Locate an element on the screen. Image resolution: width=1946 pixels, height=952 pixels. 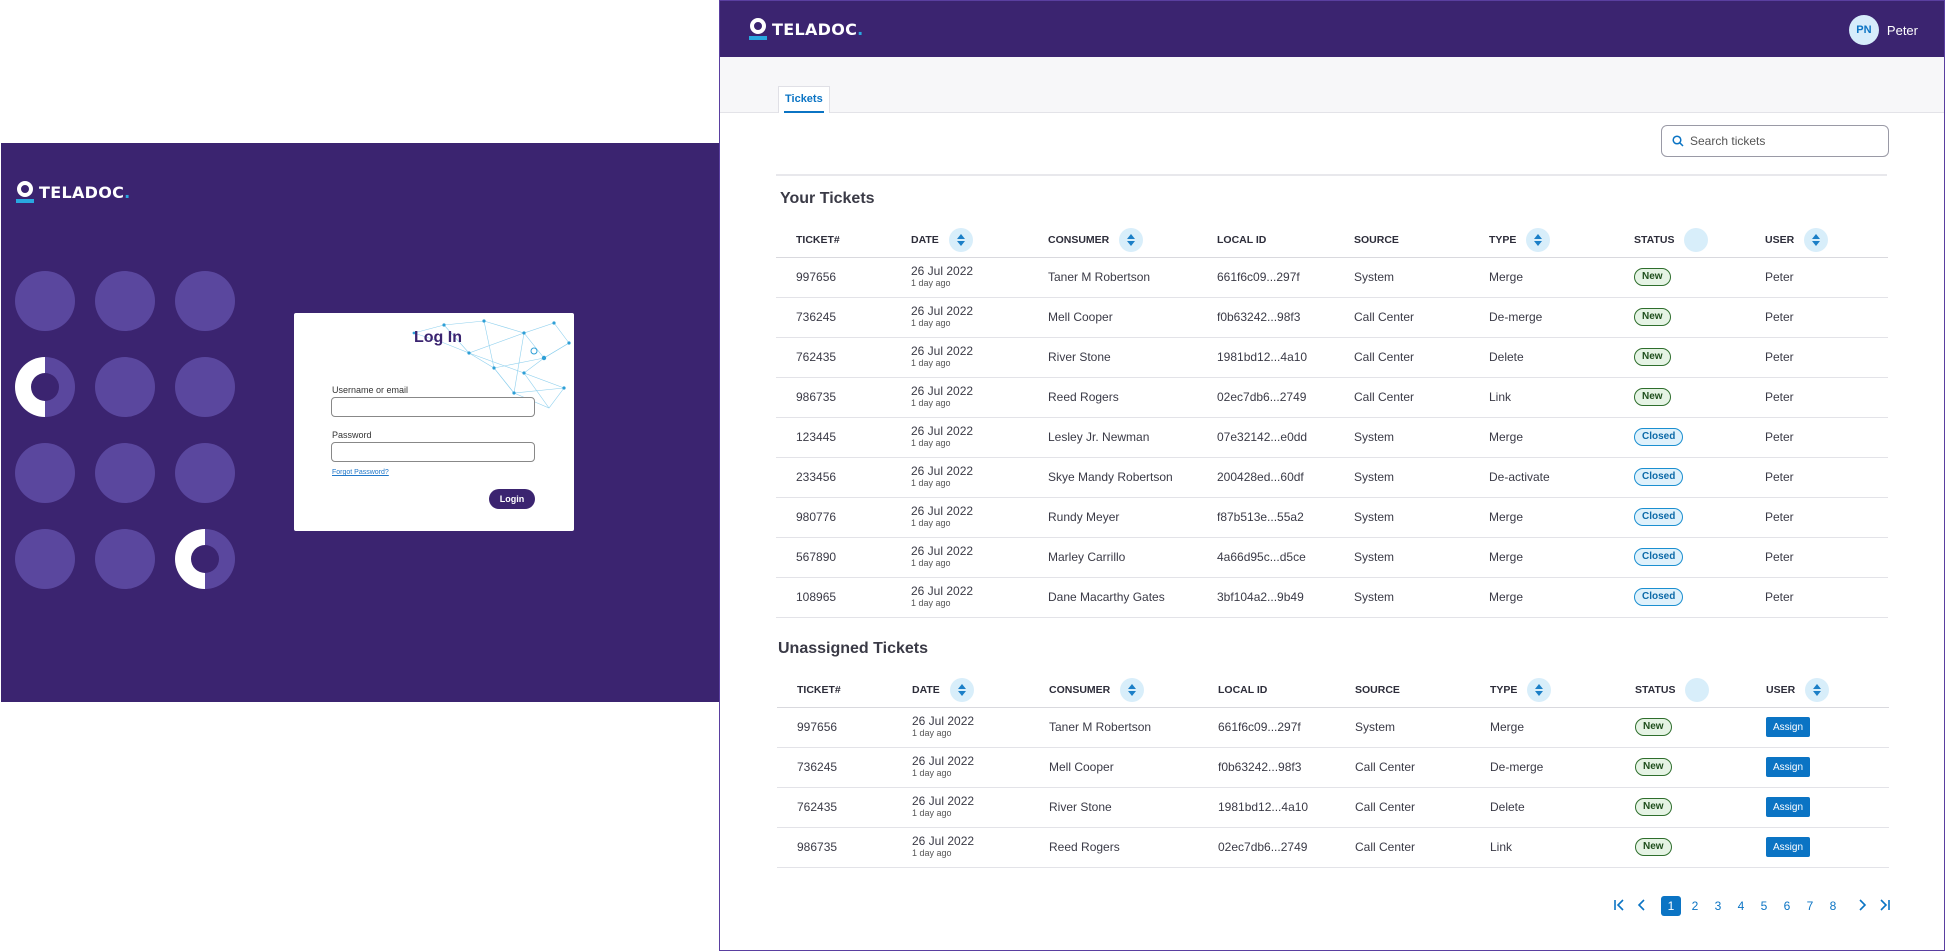
first-page-icon is located at coordinates (1620, 906).